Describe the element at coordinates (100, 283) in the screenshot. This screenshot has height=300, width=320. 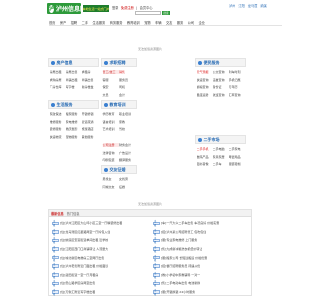
I see `list-item: 出租 [住]忠山路学区房两室出售` at that location.